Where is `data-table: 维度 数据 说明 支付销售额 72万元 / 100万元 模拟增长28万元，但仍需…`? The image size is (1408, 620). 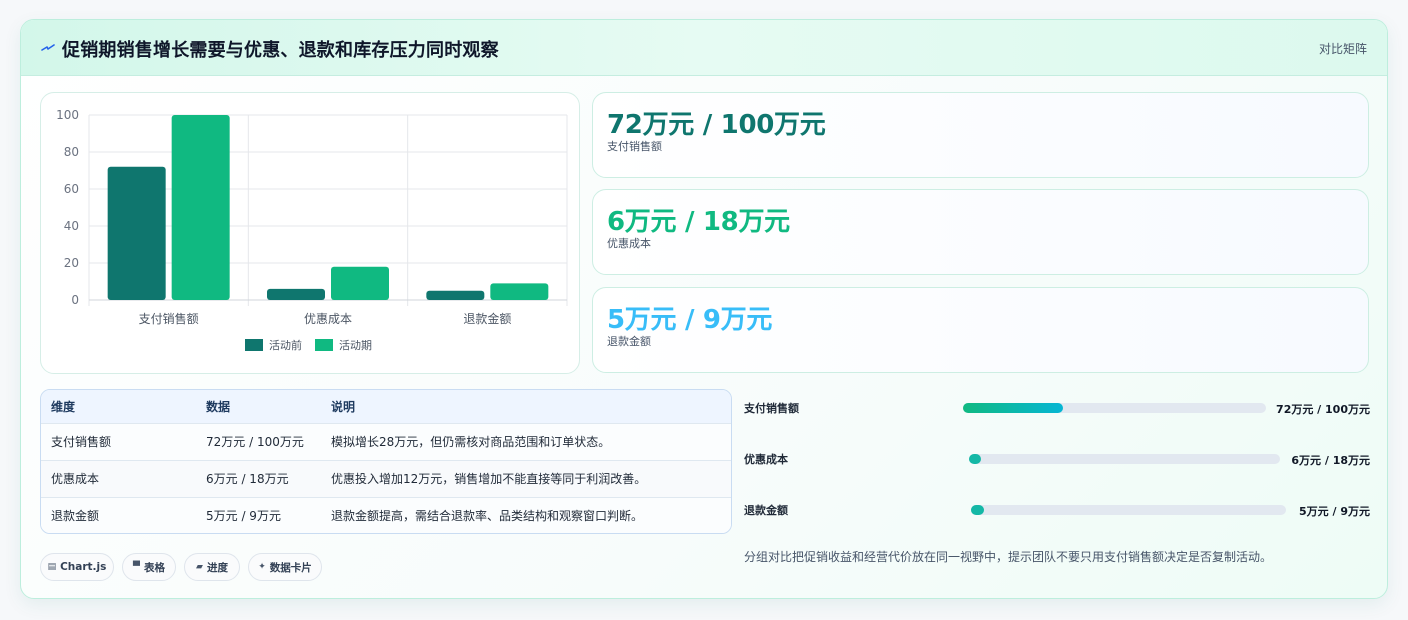 data-table: 维度 数据 说明 支付销售额 72万元 / 100万元 模拟增长28万元，但仍需… is located at coordinates (386, 461).